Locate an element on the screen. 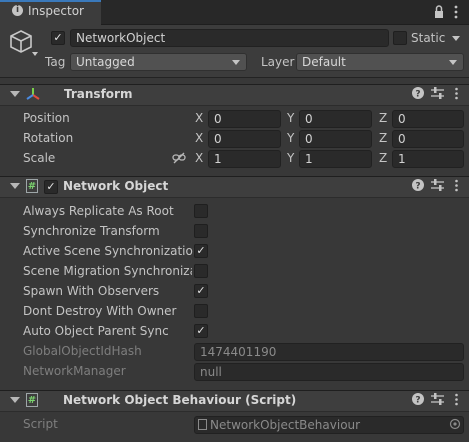 The height and width of the screenshot is (442, 469). network-manager-field: null is located at coordinates (329, 372).